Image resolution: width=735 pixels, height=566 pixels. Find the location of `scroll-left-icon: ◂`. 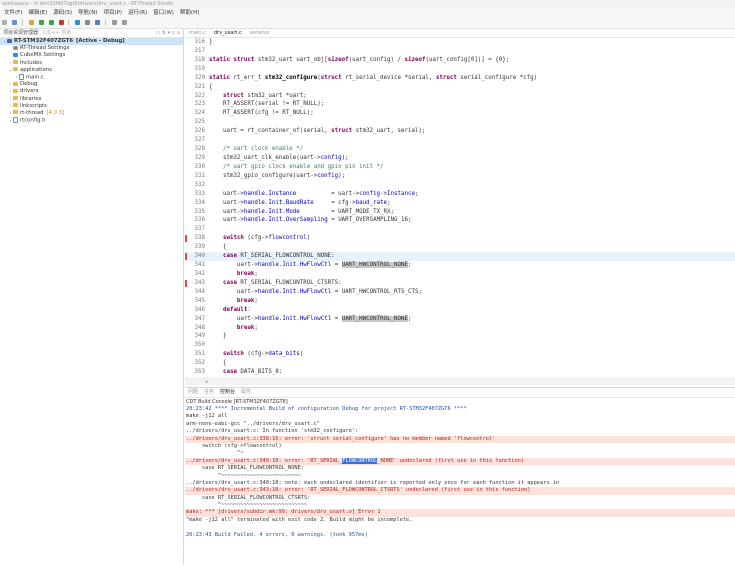

scroll-left-icon: ◂ is located at coordinates (207, 382).